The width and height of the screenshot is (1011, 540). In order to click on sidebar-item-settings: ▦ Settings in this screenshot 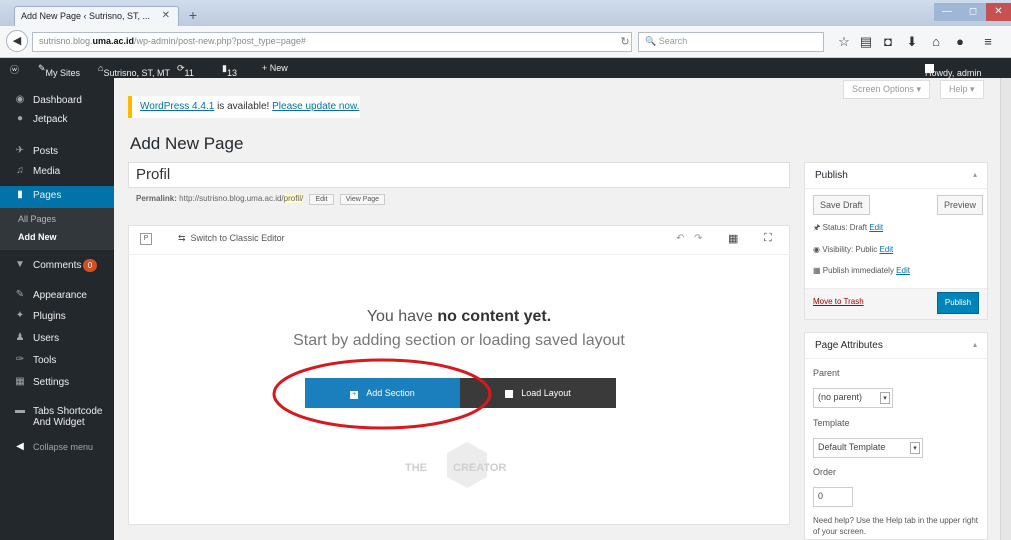, I will do `click(57, 383)`.